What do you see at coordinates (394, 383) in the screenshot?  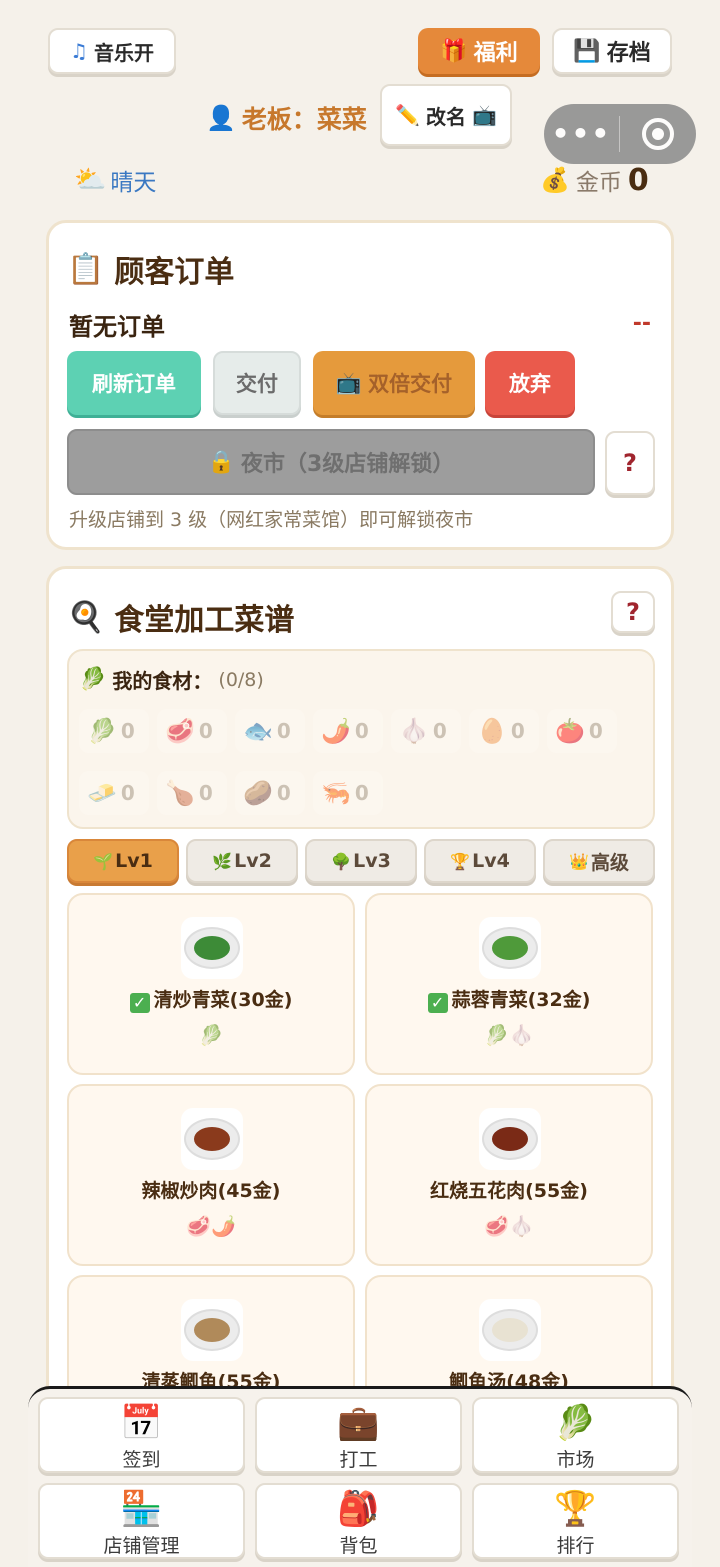 I see `double-deliver-button: 📺 双倍交付` at bounding box center [394, 383].